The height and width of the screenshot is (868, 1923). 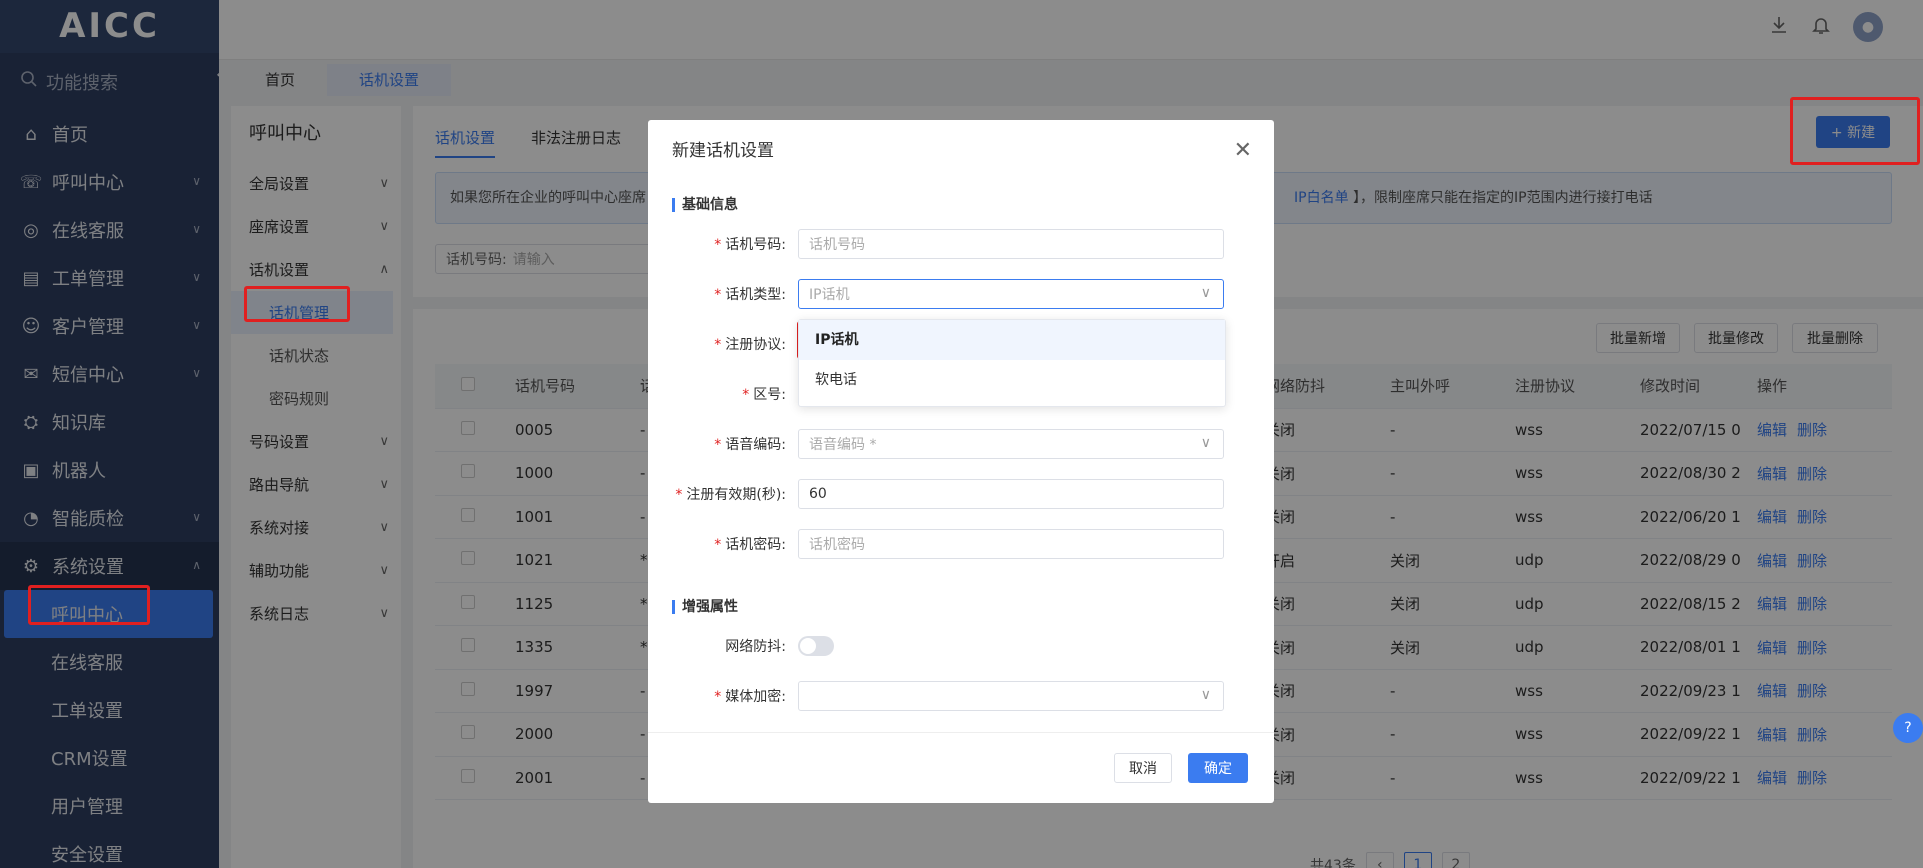 I want to click on label-protocol: * 注册协议:, so click(x=750, y=345).